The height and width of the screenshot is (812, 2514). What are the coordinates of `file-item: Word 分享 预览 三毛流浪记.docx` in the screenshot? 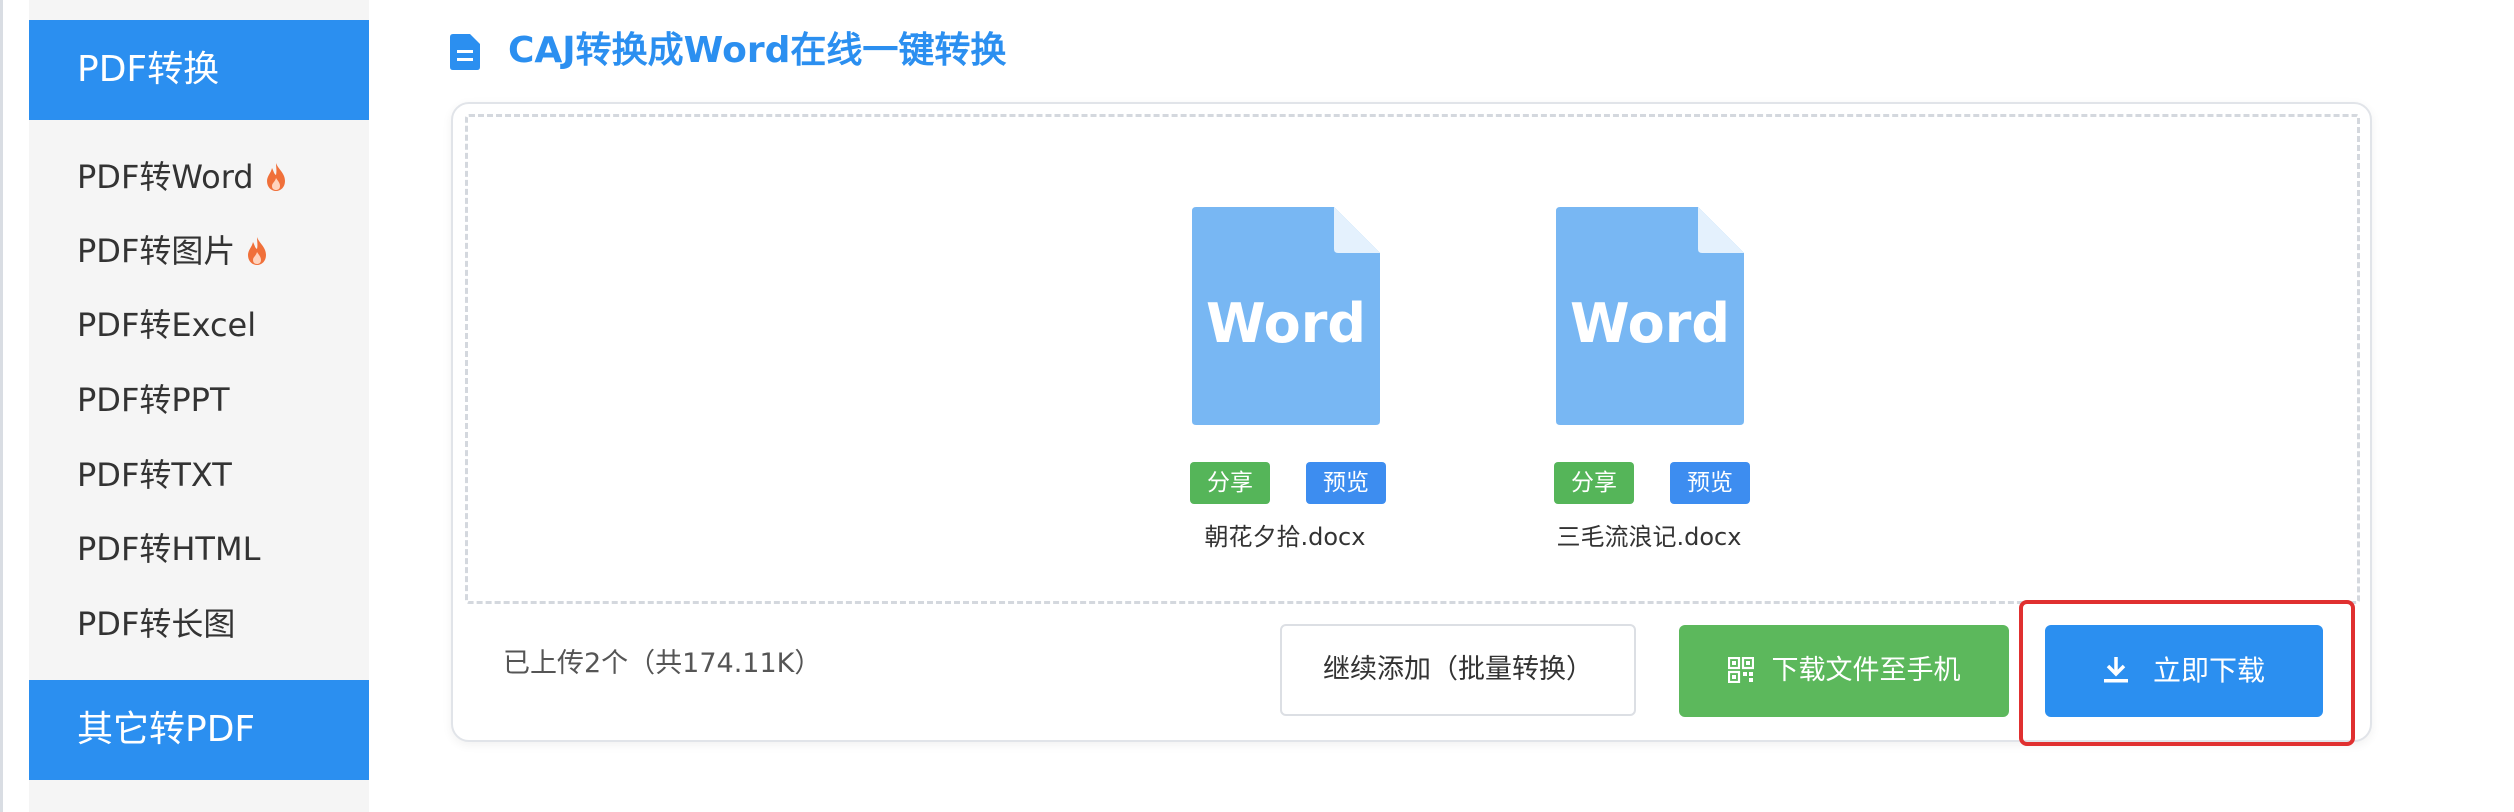 It's located at (1620, 387).